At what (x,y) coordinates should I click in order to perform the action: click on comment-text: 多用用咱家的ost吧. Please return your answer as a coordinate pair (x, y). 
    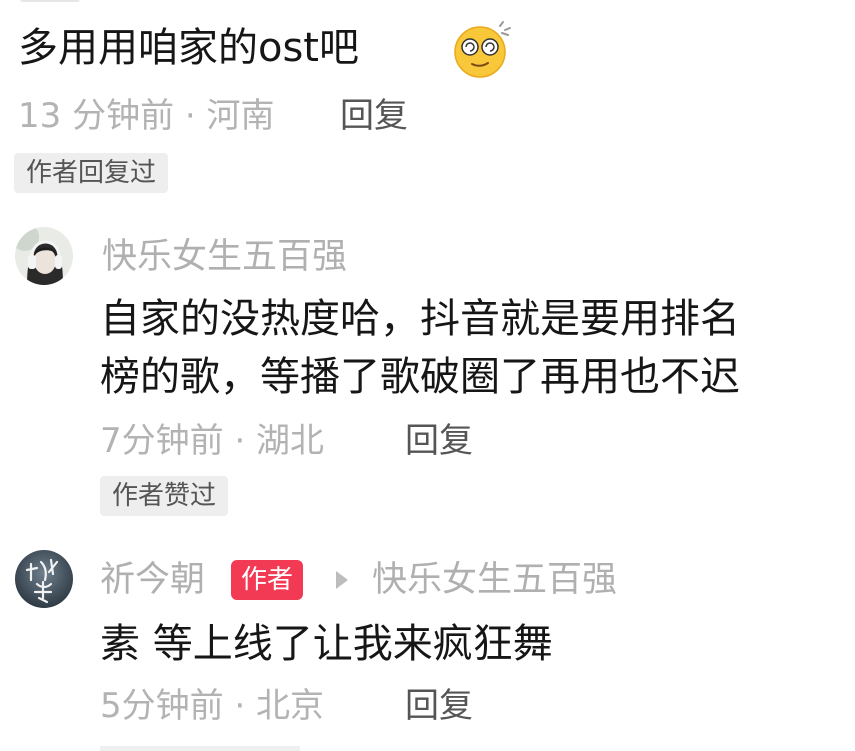
    Looking at the image, I should click on (188, 48).